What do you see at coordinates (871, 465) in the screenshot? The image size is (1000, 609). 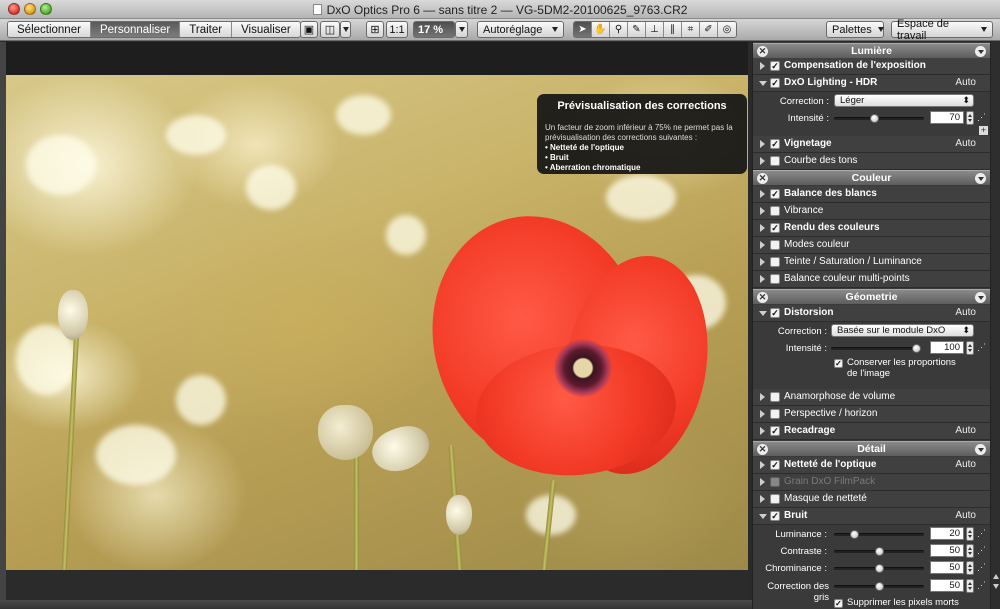 I see `row-nettete: ✓ Netteté de l'optique Auto` at bounding box center [871, 465].